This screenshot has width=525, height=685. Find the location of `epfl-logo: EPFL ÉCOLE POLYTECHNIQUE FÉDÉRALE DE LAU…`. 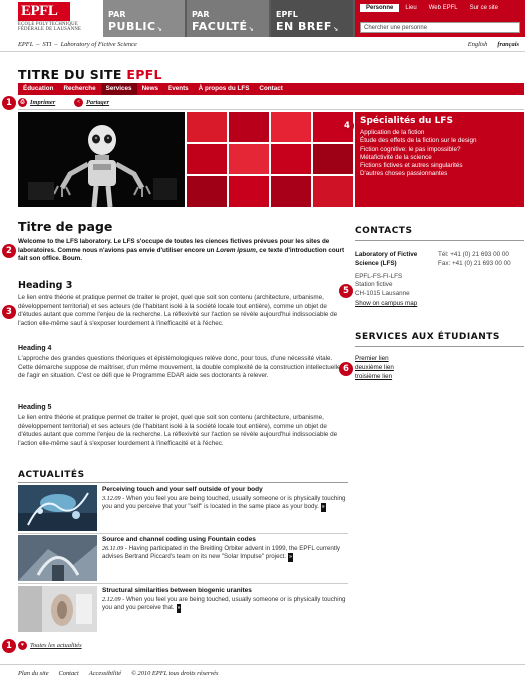

epfl-logo: EPFL ÉCOLE POLYTECHNIQUE FÉDÉRALE DE LAU… is located at coordinates (51, 18).